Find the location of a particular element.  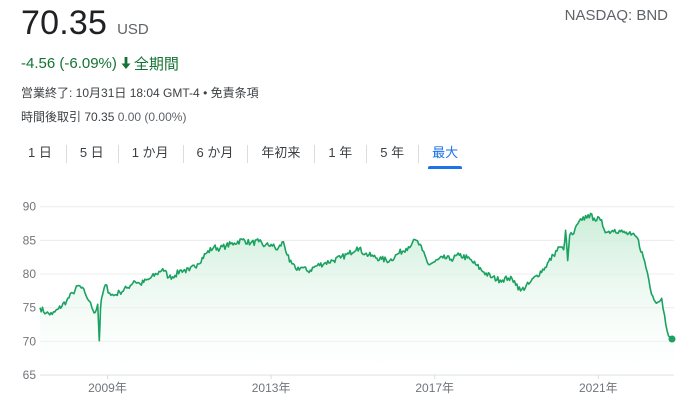

y-tick-label: 75 is located at coordinates (30, 308).